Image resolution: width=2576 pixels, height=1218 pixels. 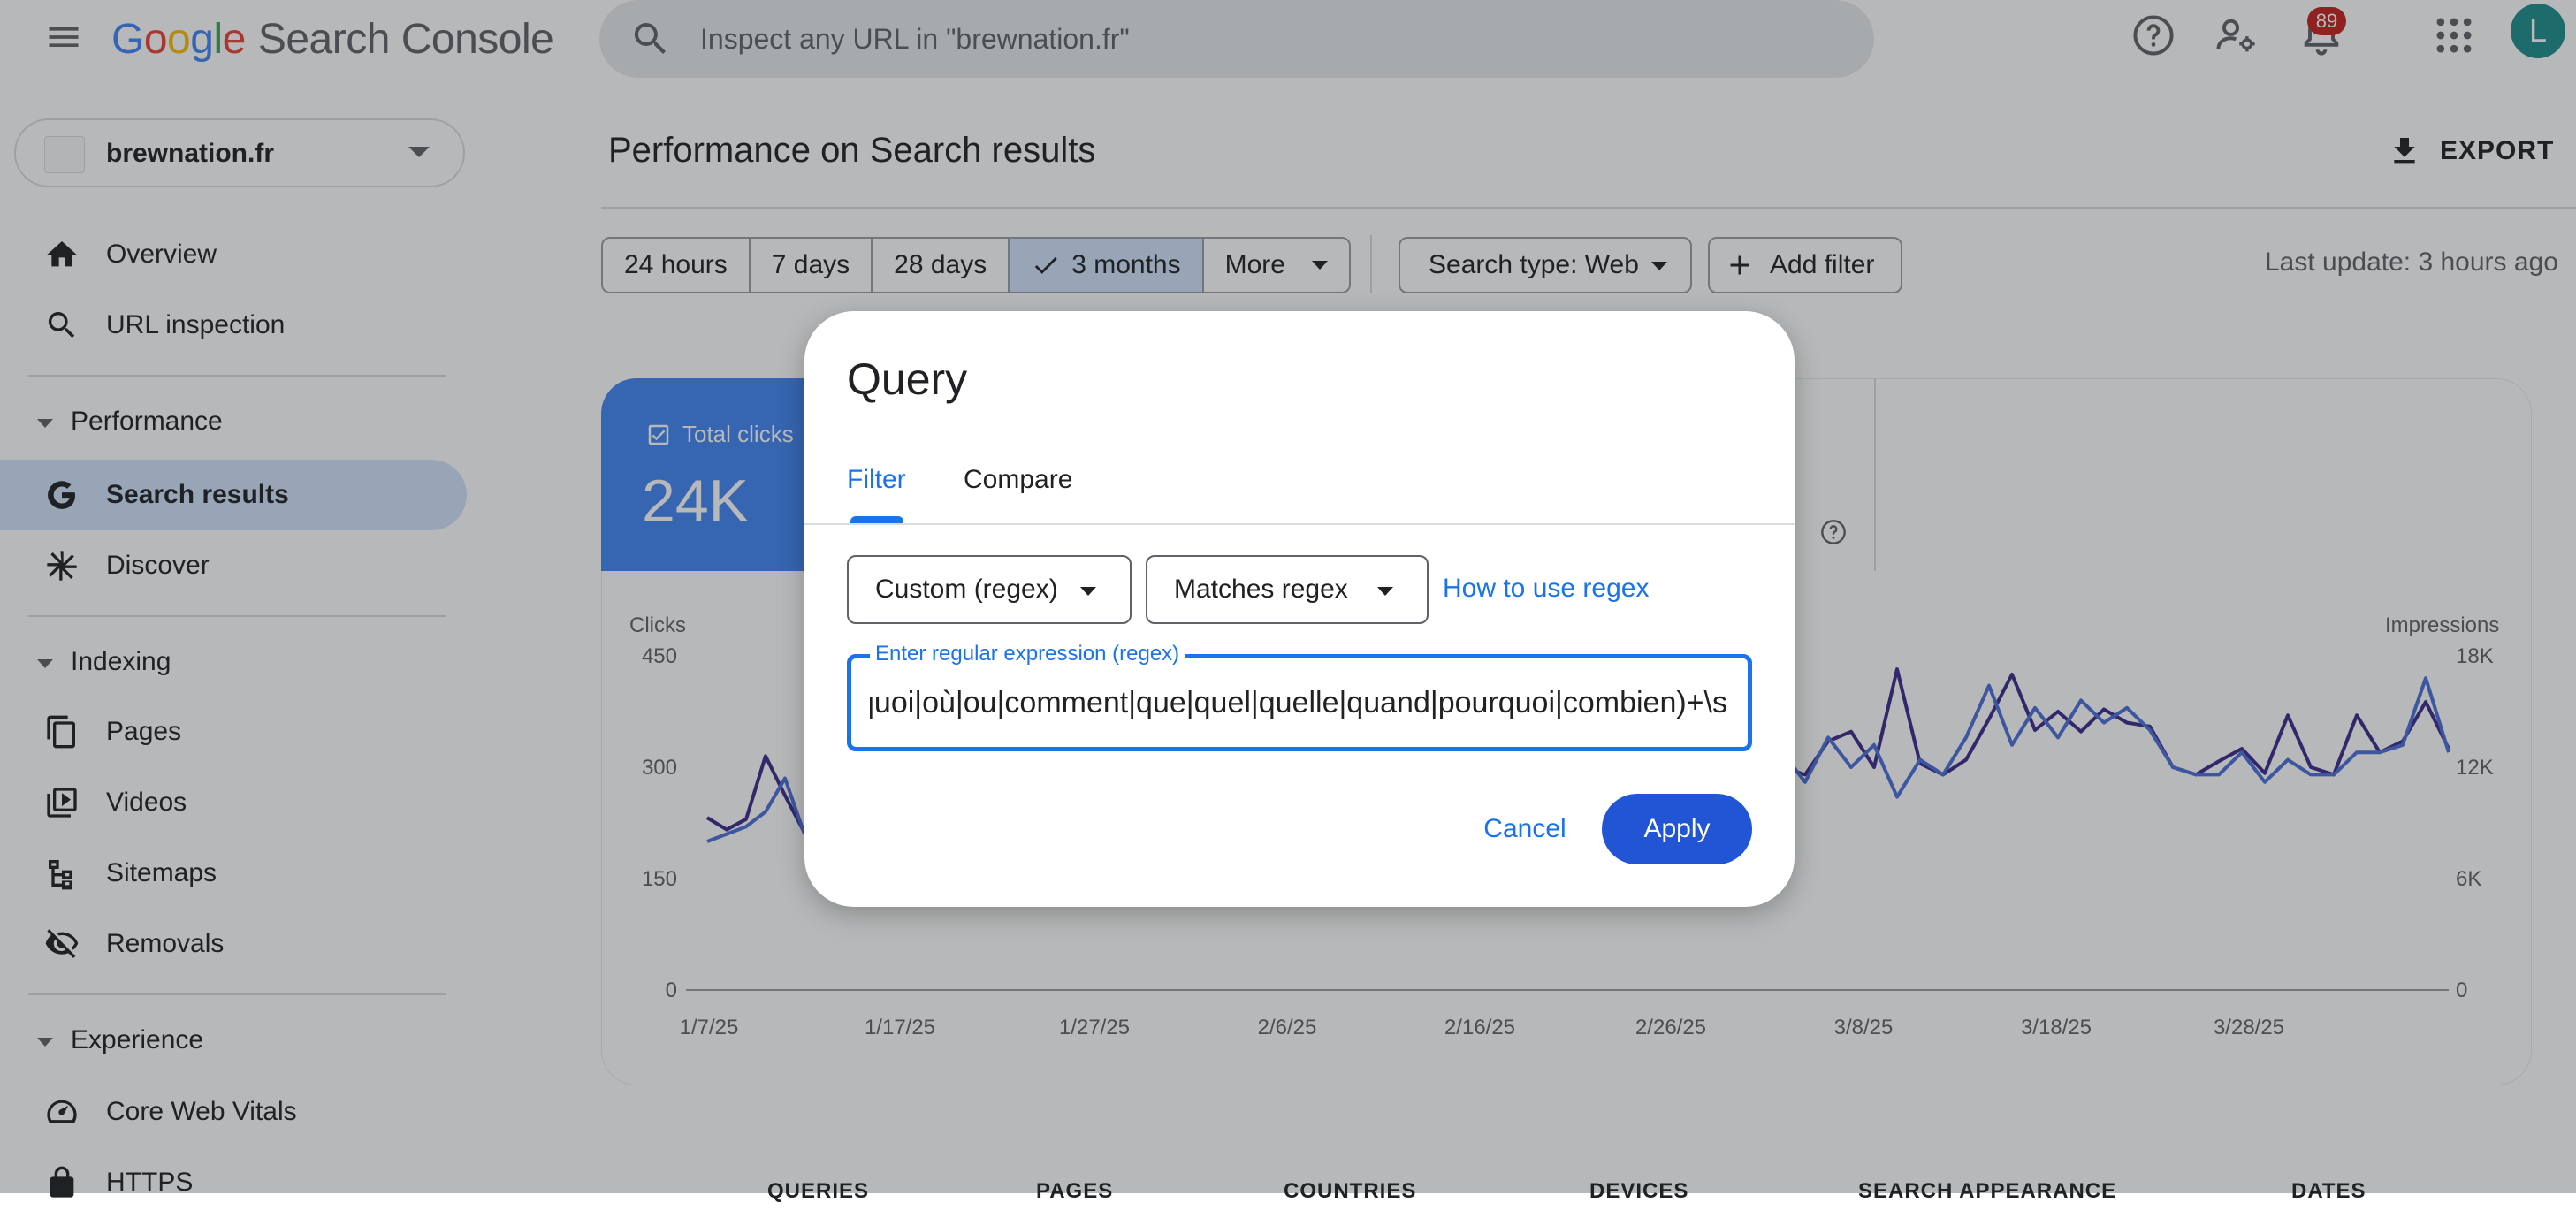 What do you see at coordinates (876, 519) in the screenshot?
I see `active-tab-indicator` at bounding box center [876, 519].